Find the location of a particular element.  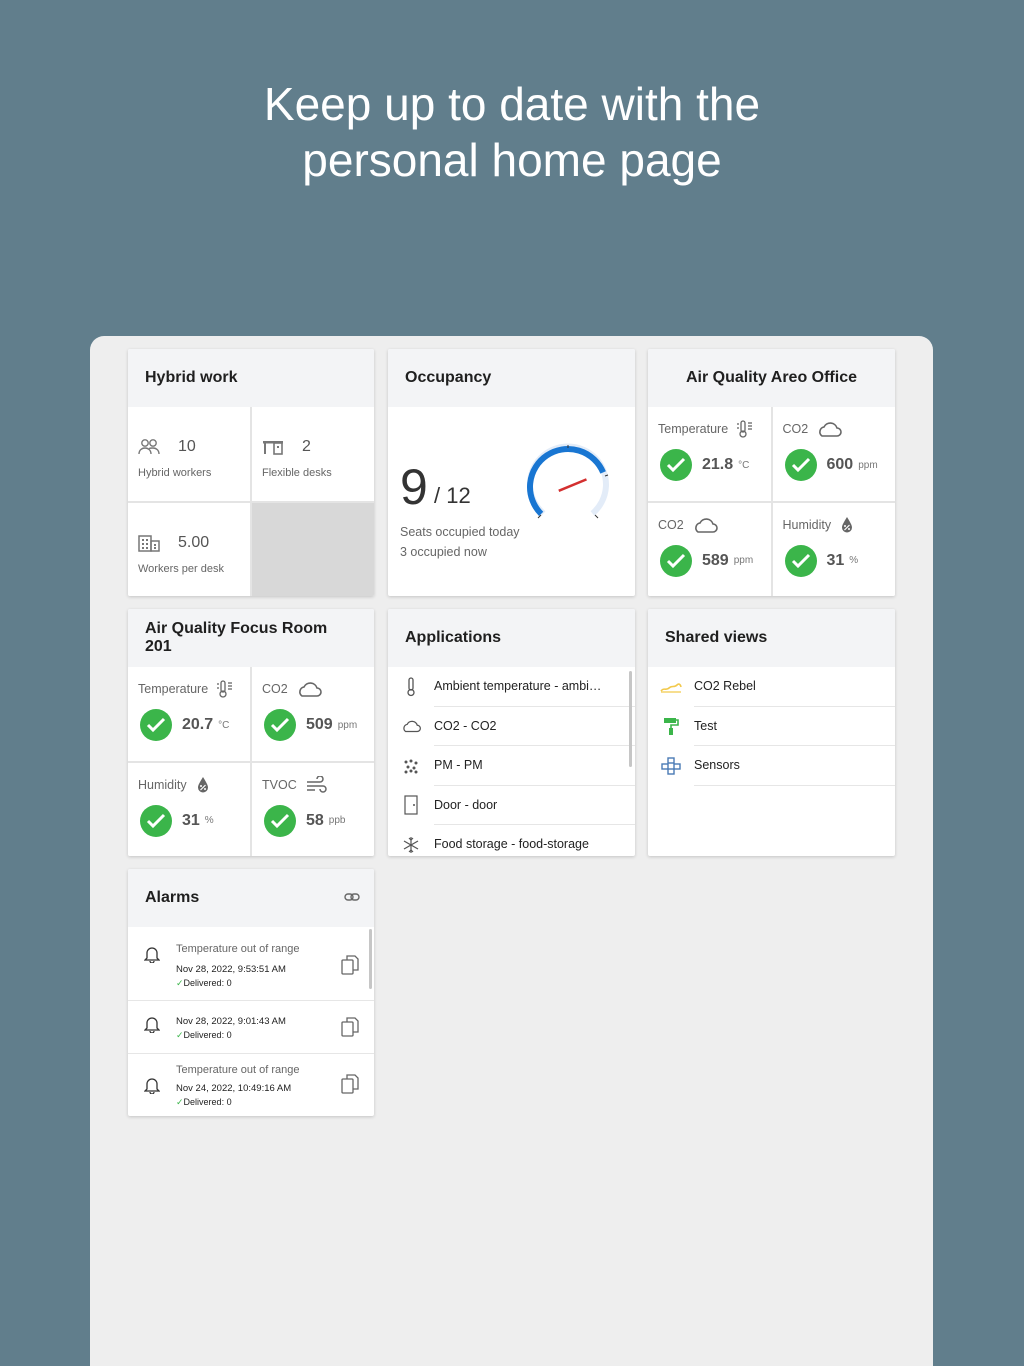

co2-cell: CO2 509 ppm is located at coordinates (313, 714).